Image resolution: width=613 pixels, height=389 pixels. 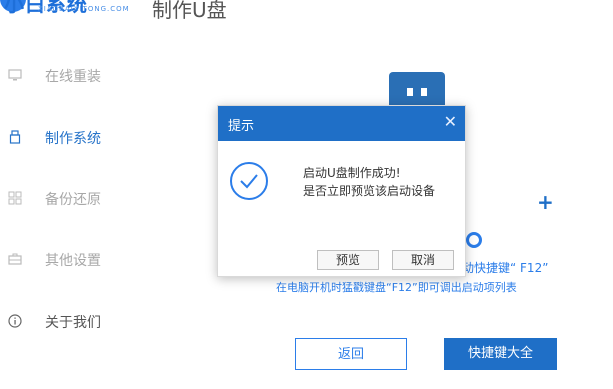 What do you see at coordinates (15, 137) in the screenshot?
I see `usb-drive-icon` at bounding box center [15, 137].